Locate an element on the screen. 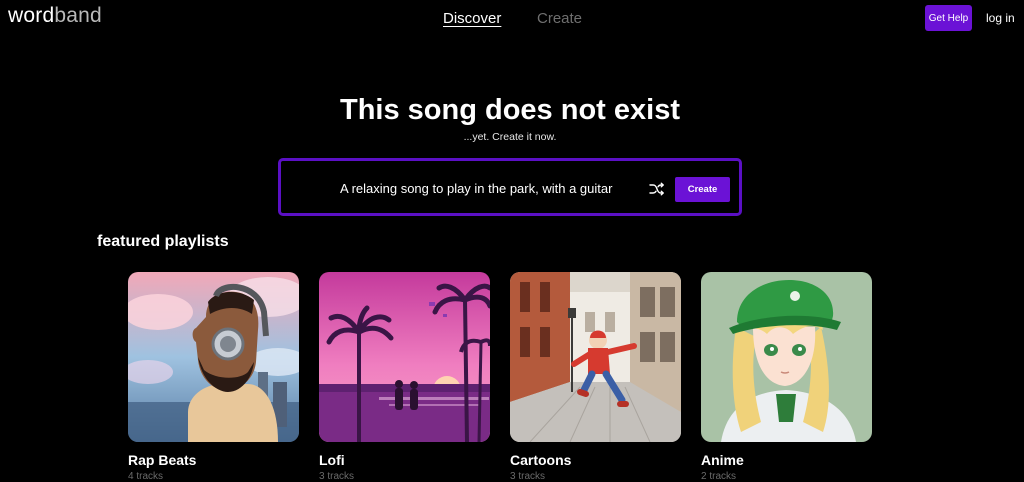  shuffle-icon is located at coordinates (657, 189).